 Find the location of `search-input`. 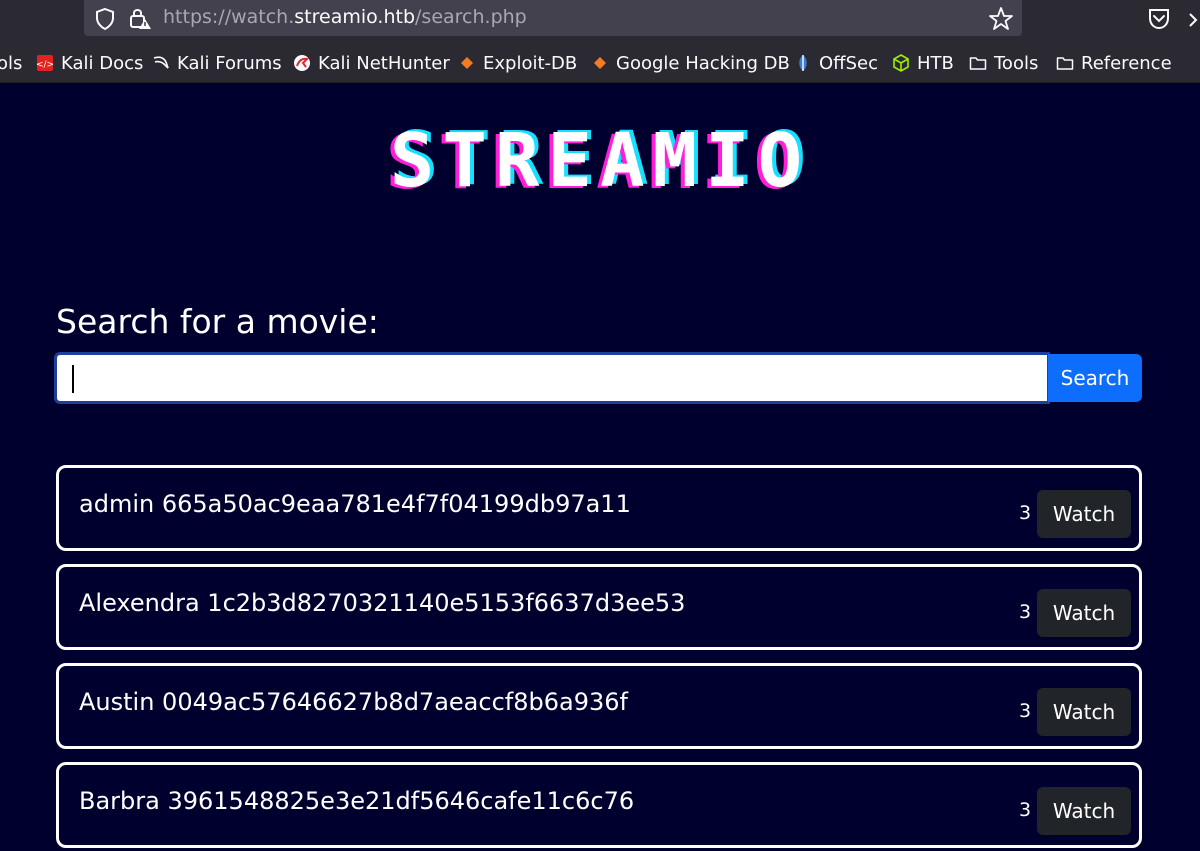

search-input is located at coordinates (552, 378).